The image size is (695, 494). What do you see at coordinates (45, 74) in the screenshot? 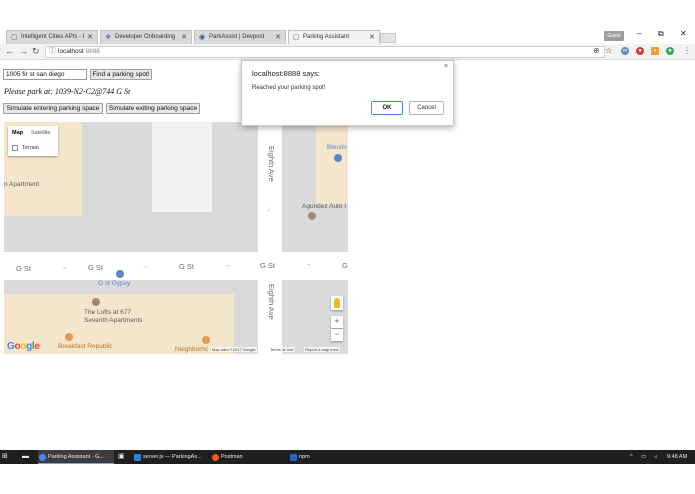
I see `address-input: 1005 fir st san diego` at bounding box center [45, 74].